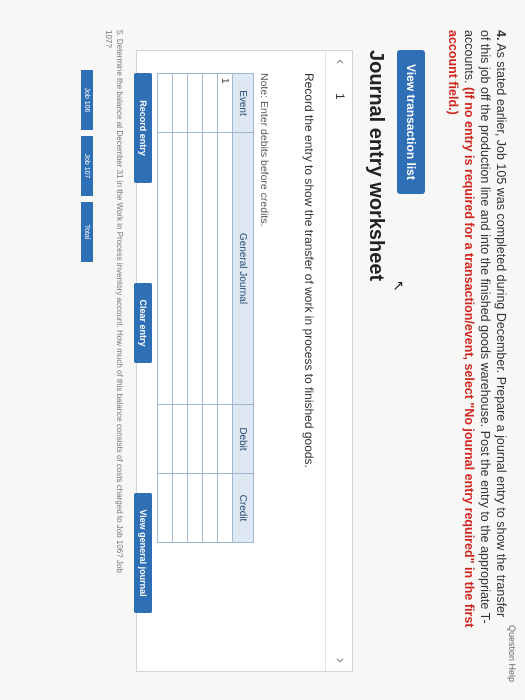  What do you see at coordinates (264, 164) in the screenshot?
I see `note-text: Enter debits before credits.` at bounding box center [264, 164].